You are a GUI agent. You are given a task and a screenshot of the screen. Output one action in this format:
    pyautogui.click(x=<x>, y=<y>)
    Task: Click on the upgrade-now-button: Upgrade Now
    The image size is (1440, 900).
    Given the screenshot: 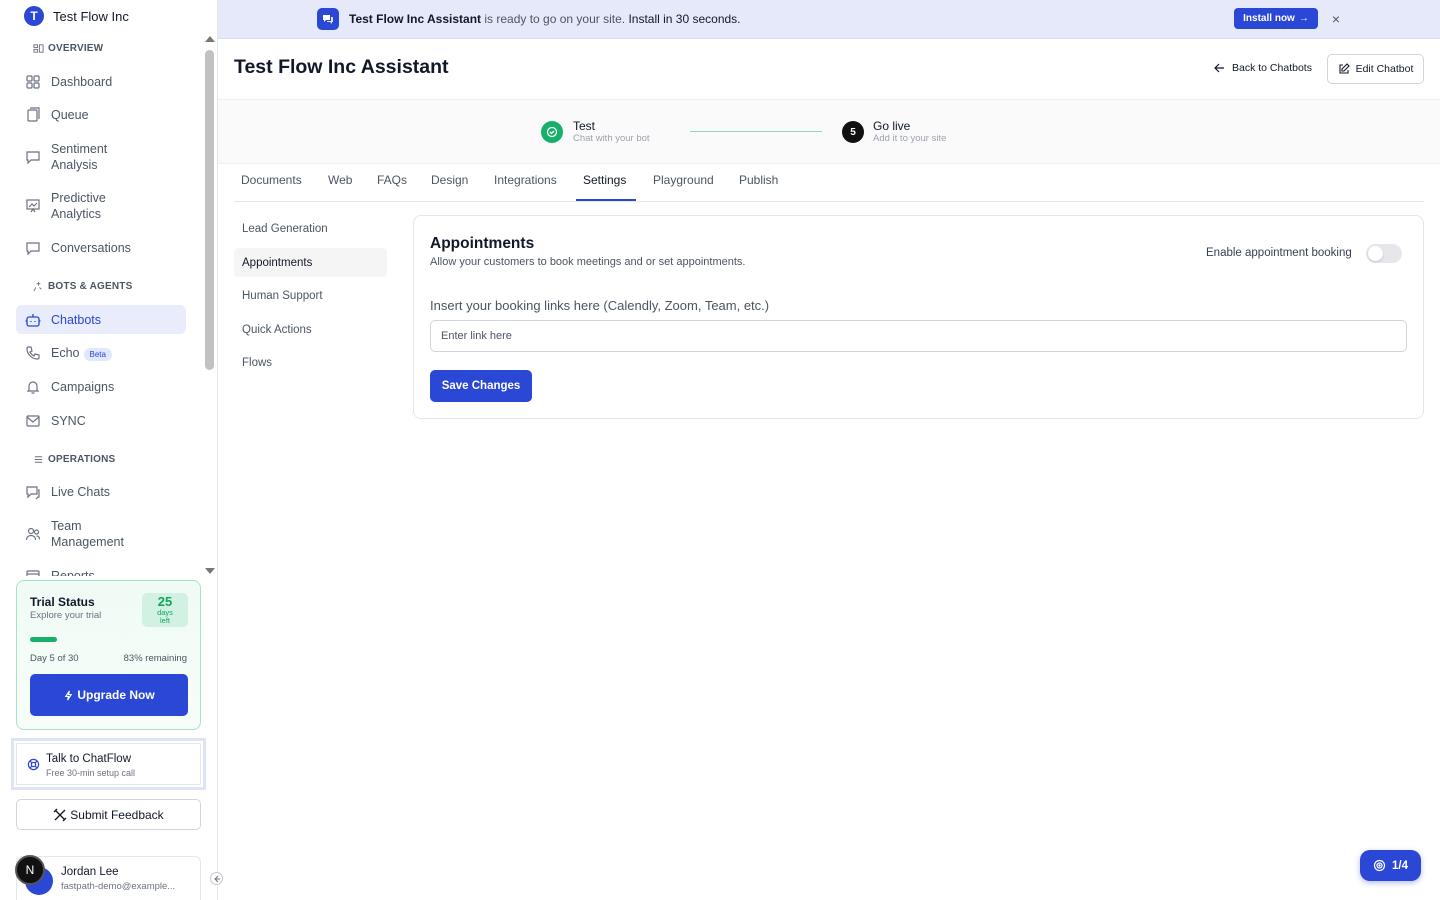 What is the action you would take?
    pyautogui.click(x=109, y=695)
    